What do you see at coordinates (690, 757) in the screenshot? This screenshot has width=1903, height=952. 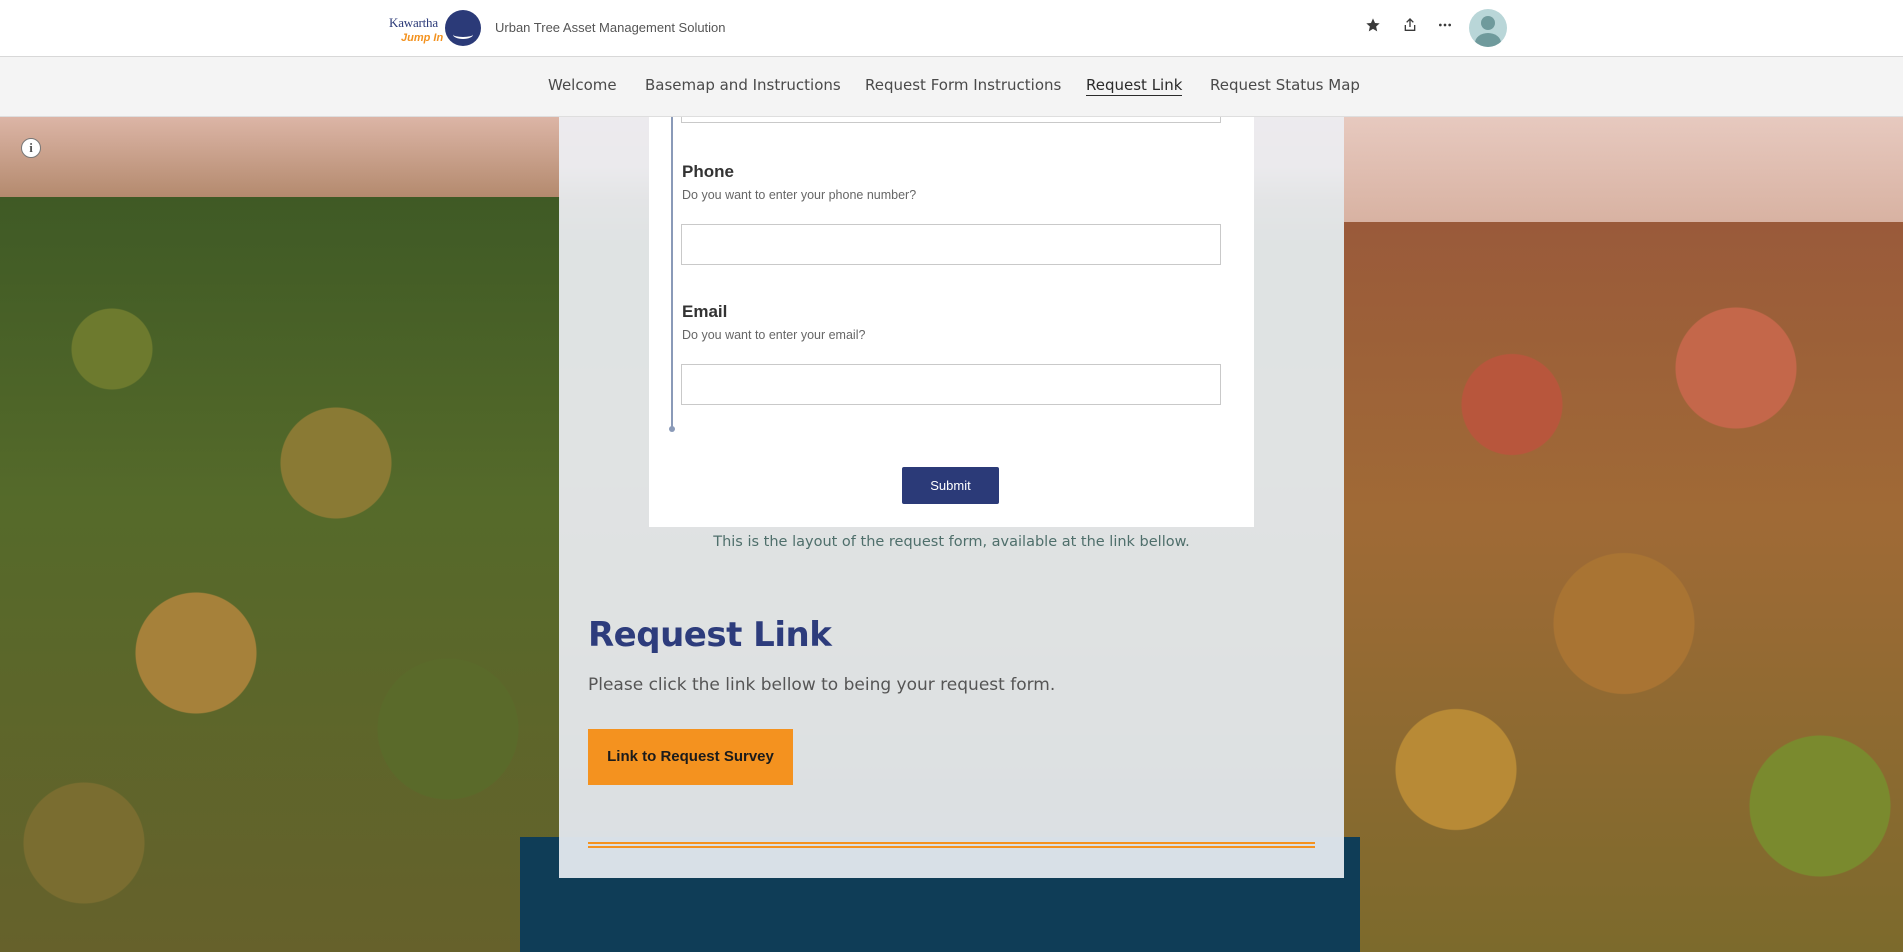 I see `request-survey-link-button: Link to Request Survey` at bounding box center [690, 757].